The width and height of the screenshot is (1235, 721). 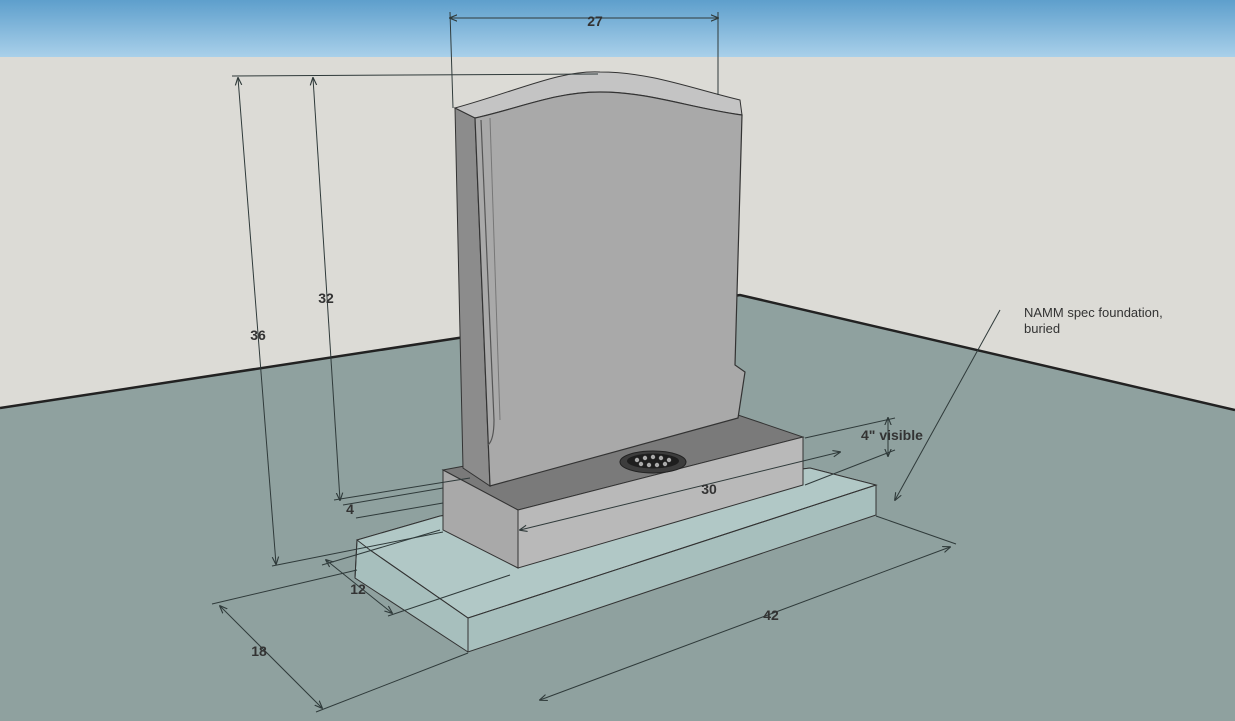 I want to click on flower-vase, so click(x=653, y=462).